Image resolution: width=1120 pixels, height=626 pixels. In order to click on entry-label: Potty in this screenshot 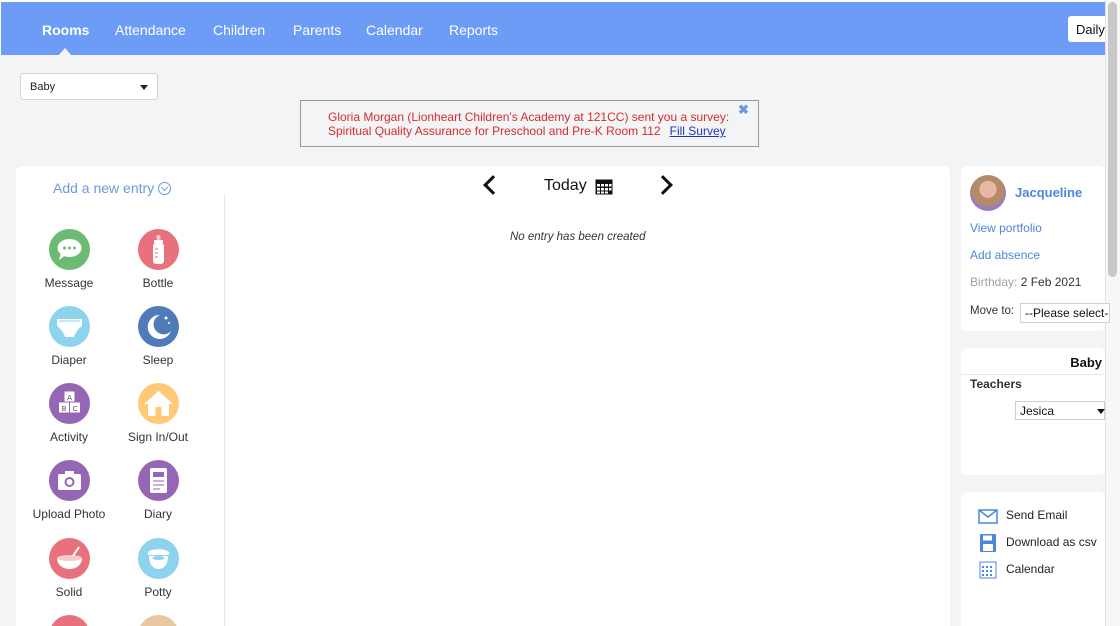, I will do `click(158, 592)`.